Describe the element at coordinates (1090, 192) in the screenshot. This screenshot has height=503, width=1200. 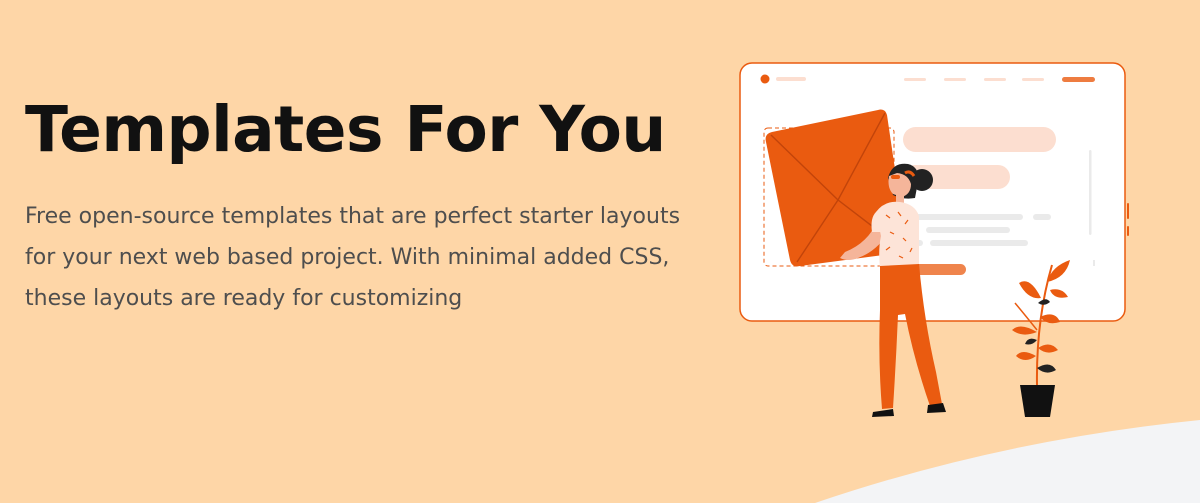
I see `placeholder-scrollbar` at that location.